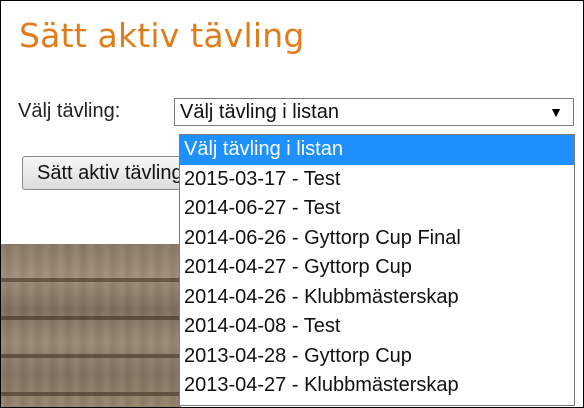  What do you see at coordinates (377, 209) in the screenshot?
I see `dropdown-option: 2014-06-27 - Test` at bounding box center [377, 209].